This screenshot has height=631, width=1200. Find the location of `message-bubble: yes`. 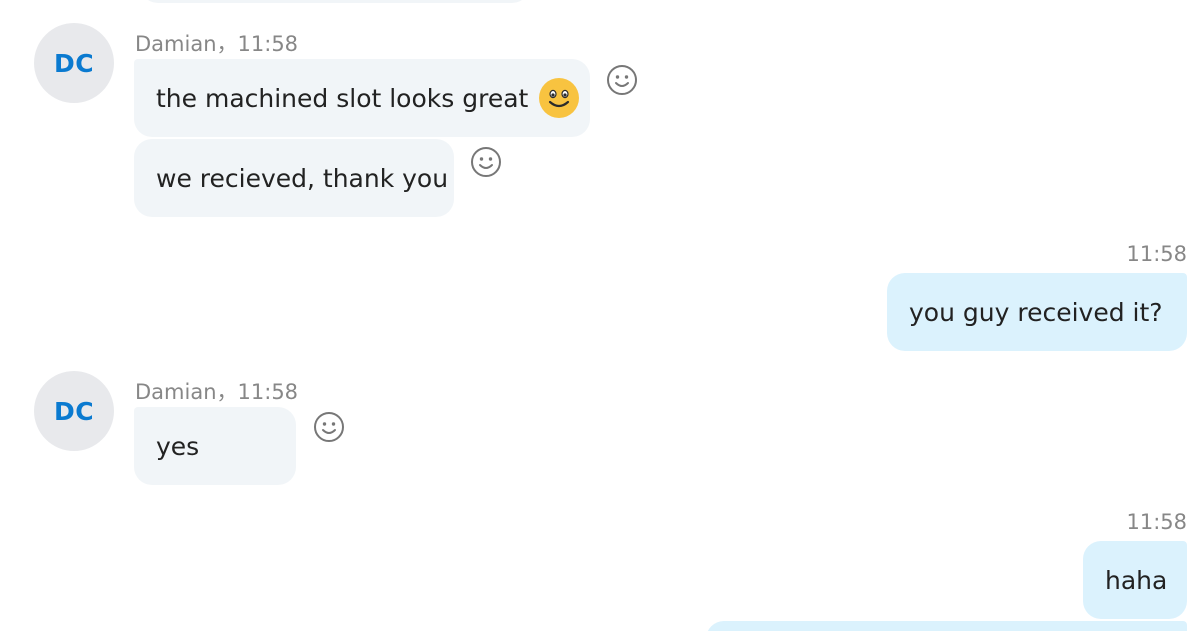

message-bubble: yes is located at coordinates (215, 446).